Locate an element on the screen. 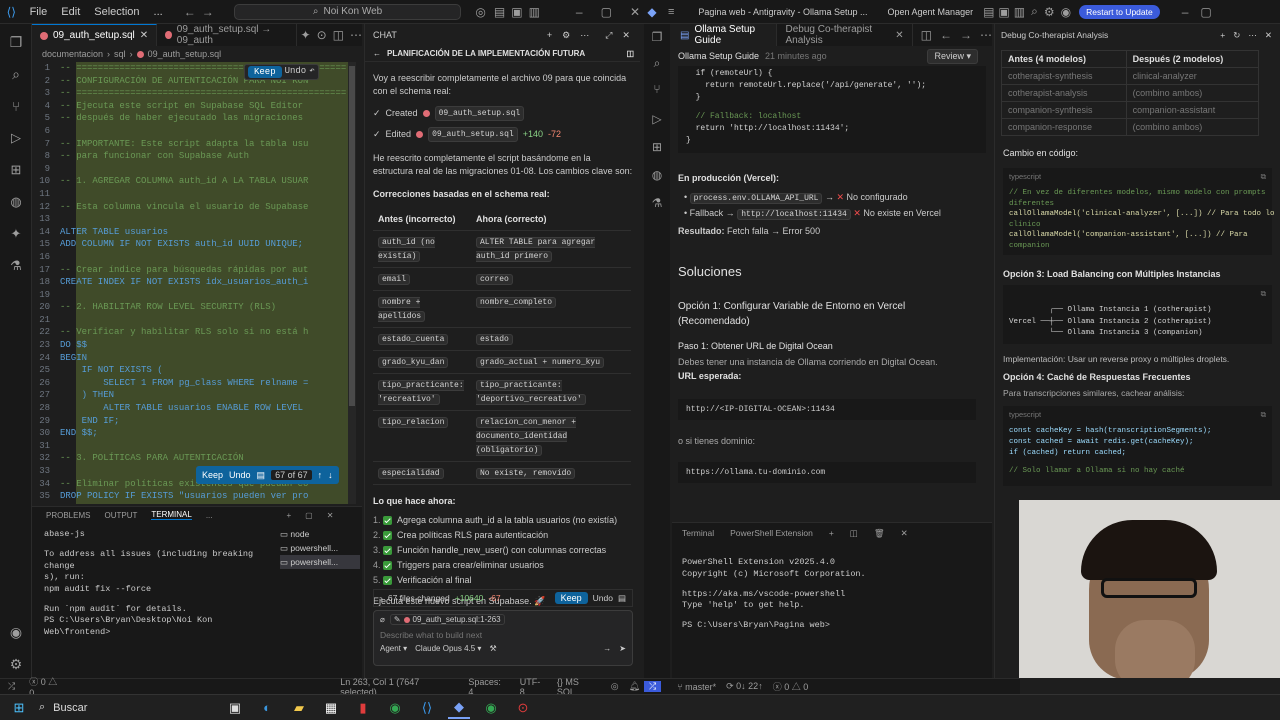 The width and height of the screenshot is (1280, 720). view-changes-icon: ▤ is located at coordinates (622, 598).